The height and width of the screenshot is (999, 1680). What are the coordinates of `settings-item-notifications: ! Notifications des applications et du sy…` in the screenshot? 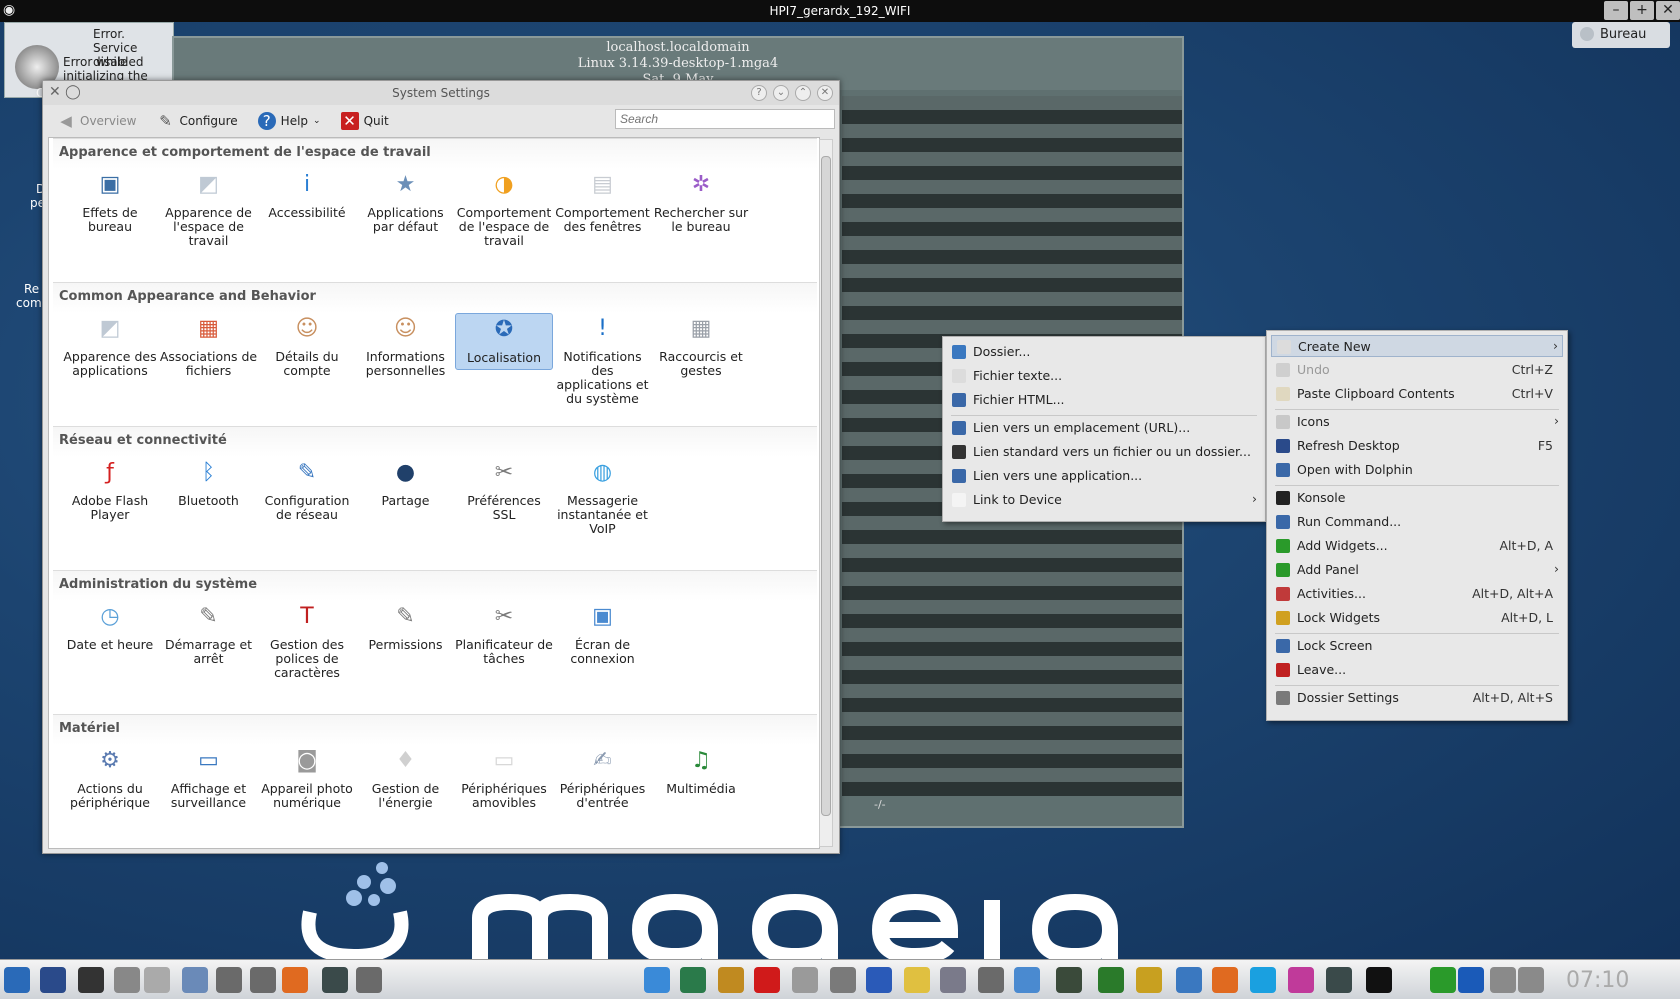 It's located at (603, 359).